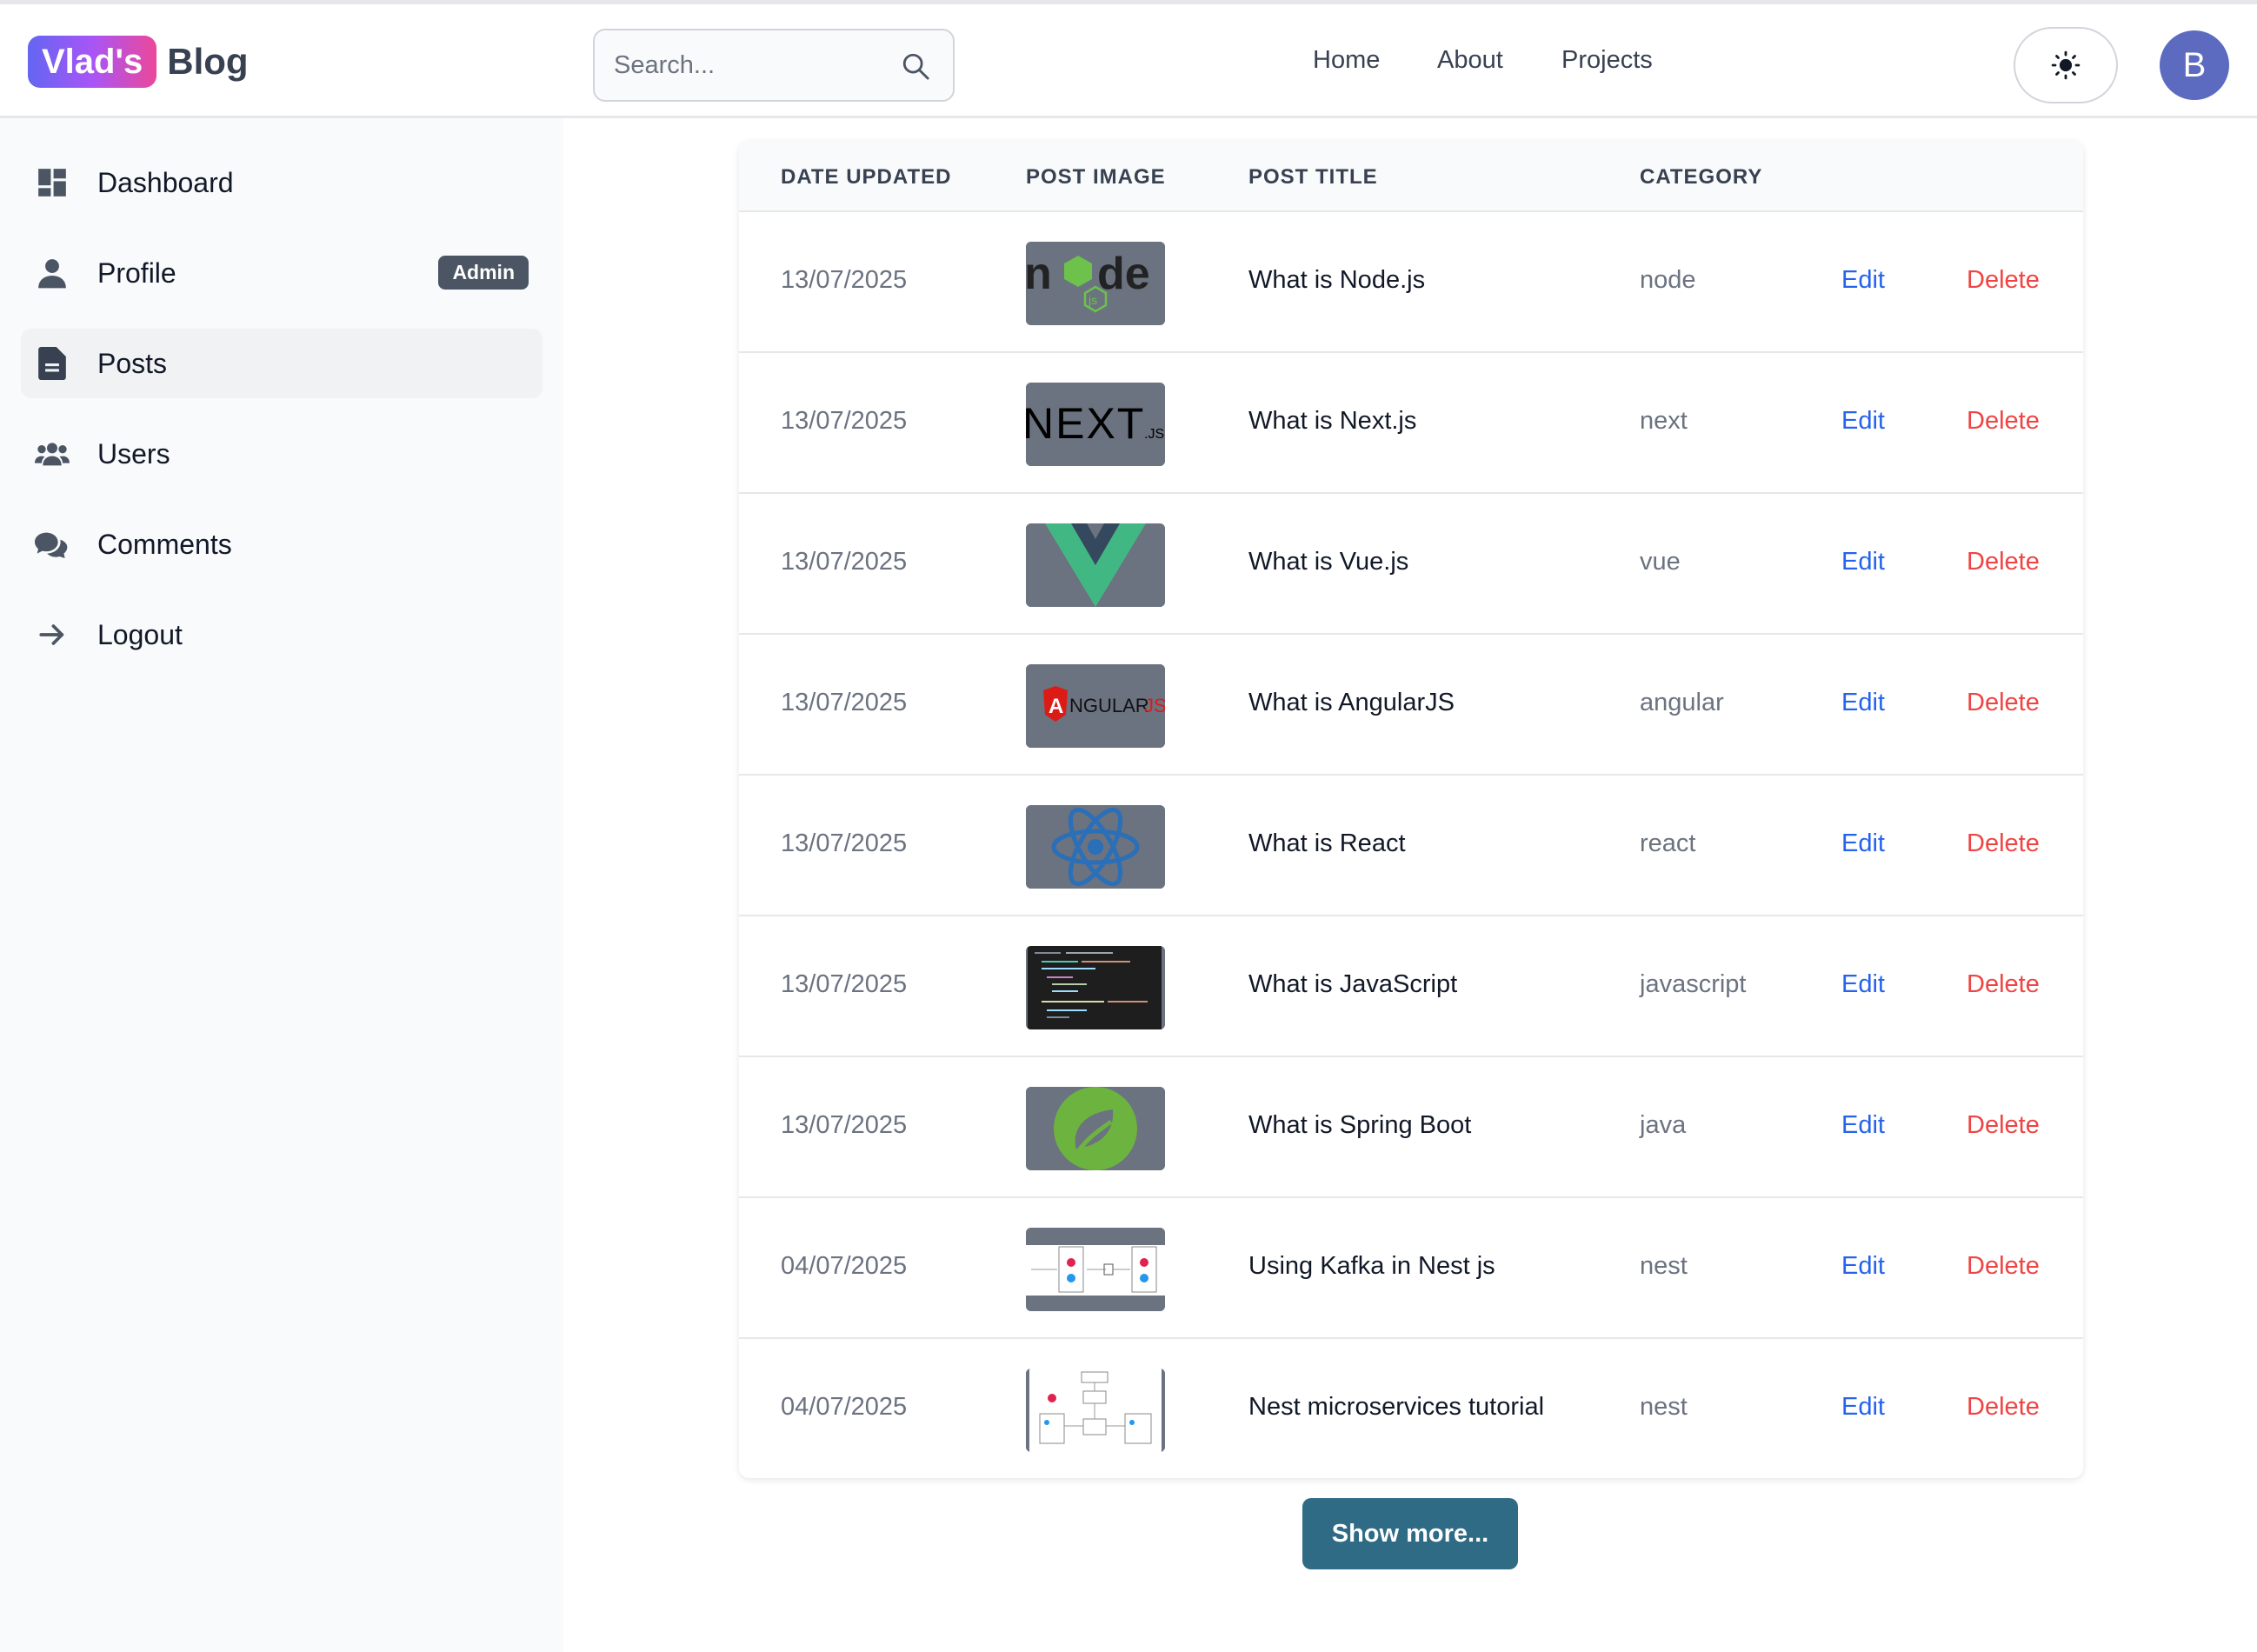 The image size is (2257, 1652). What do you see at coordinates (53, 273) in the screenshot?
I see `user-icon` at bounding box center [53, 273].